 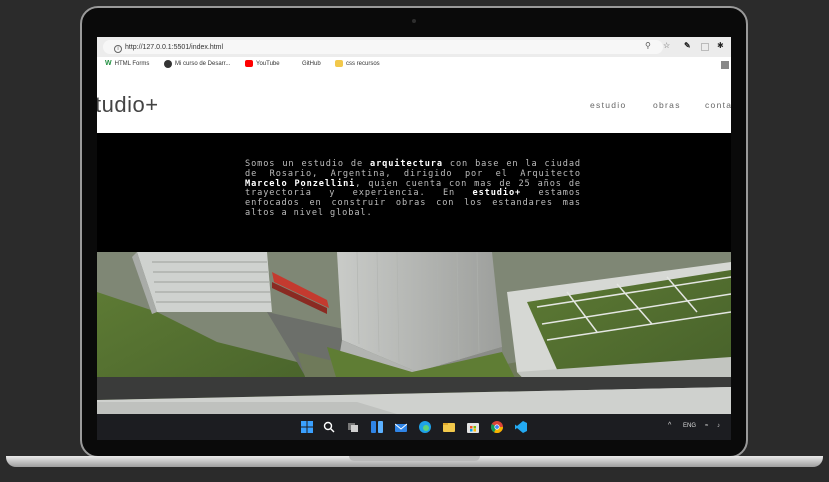 I want to click on about-text: Somos un estudio de, so click(x=308, y=164).